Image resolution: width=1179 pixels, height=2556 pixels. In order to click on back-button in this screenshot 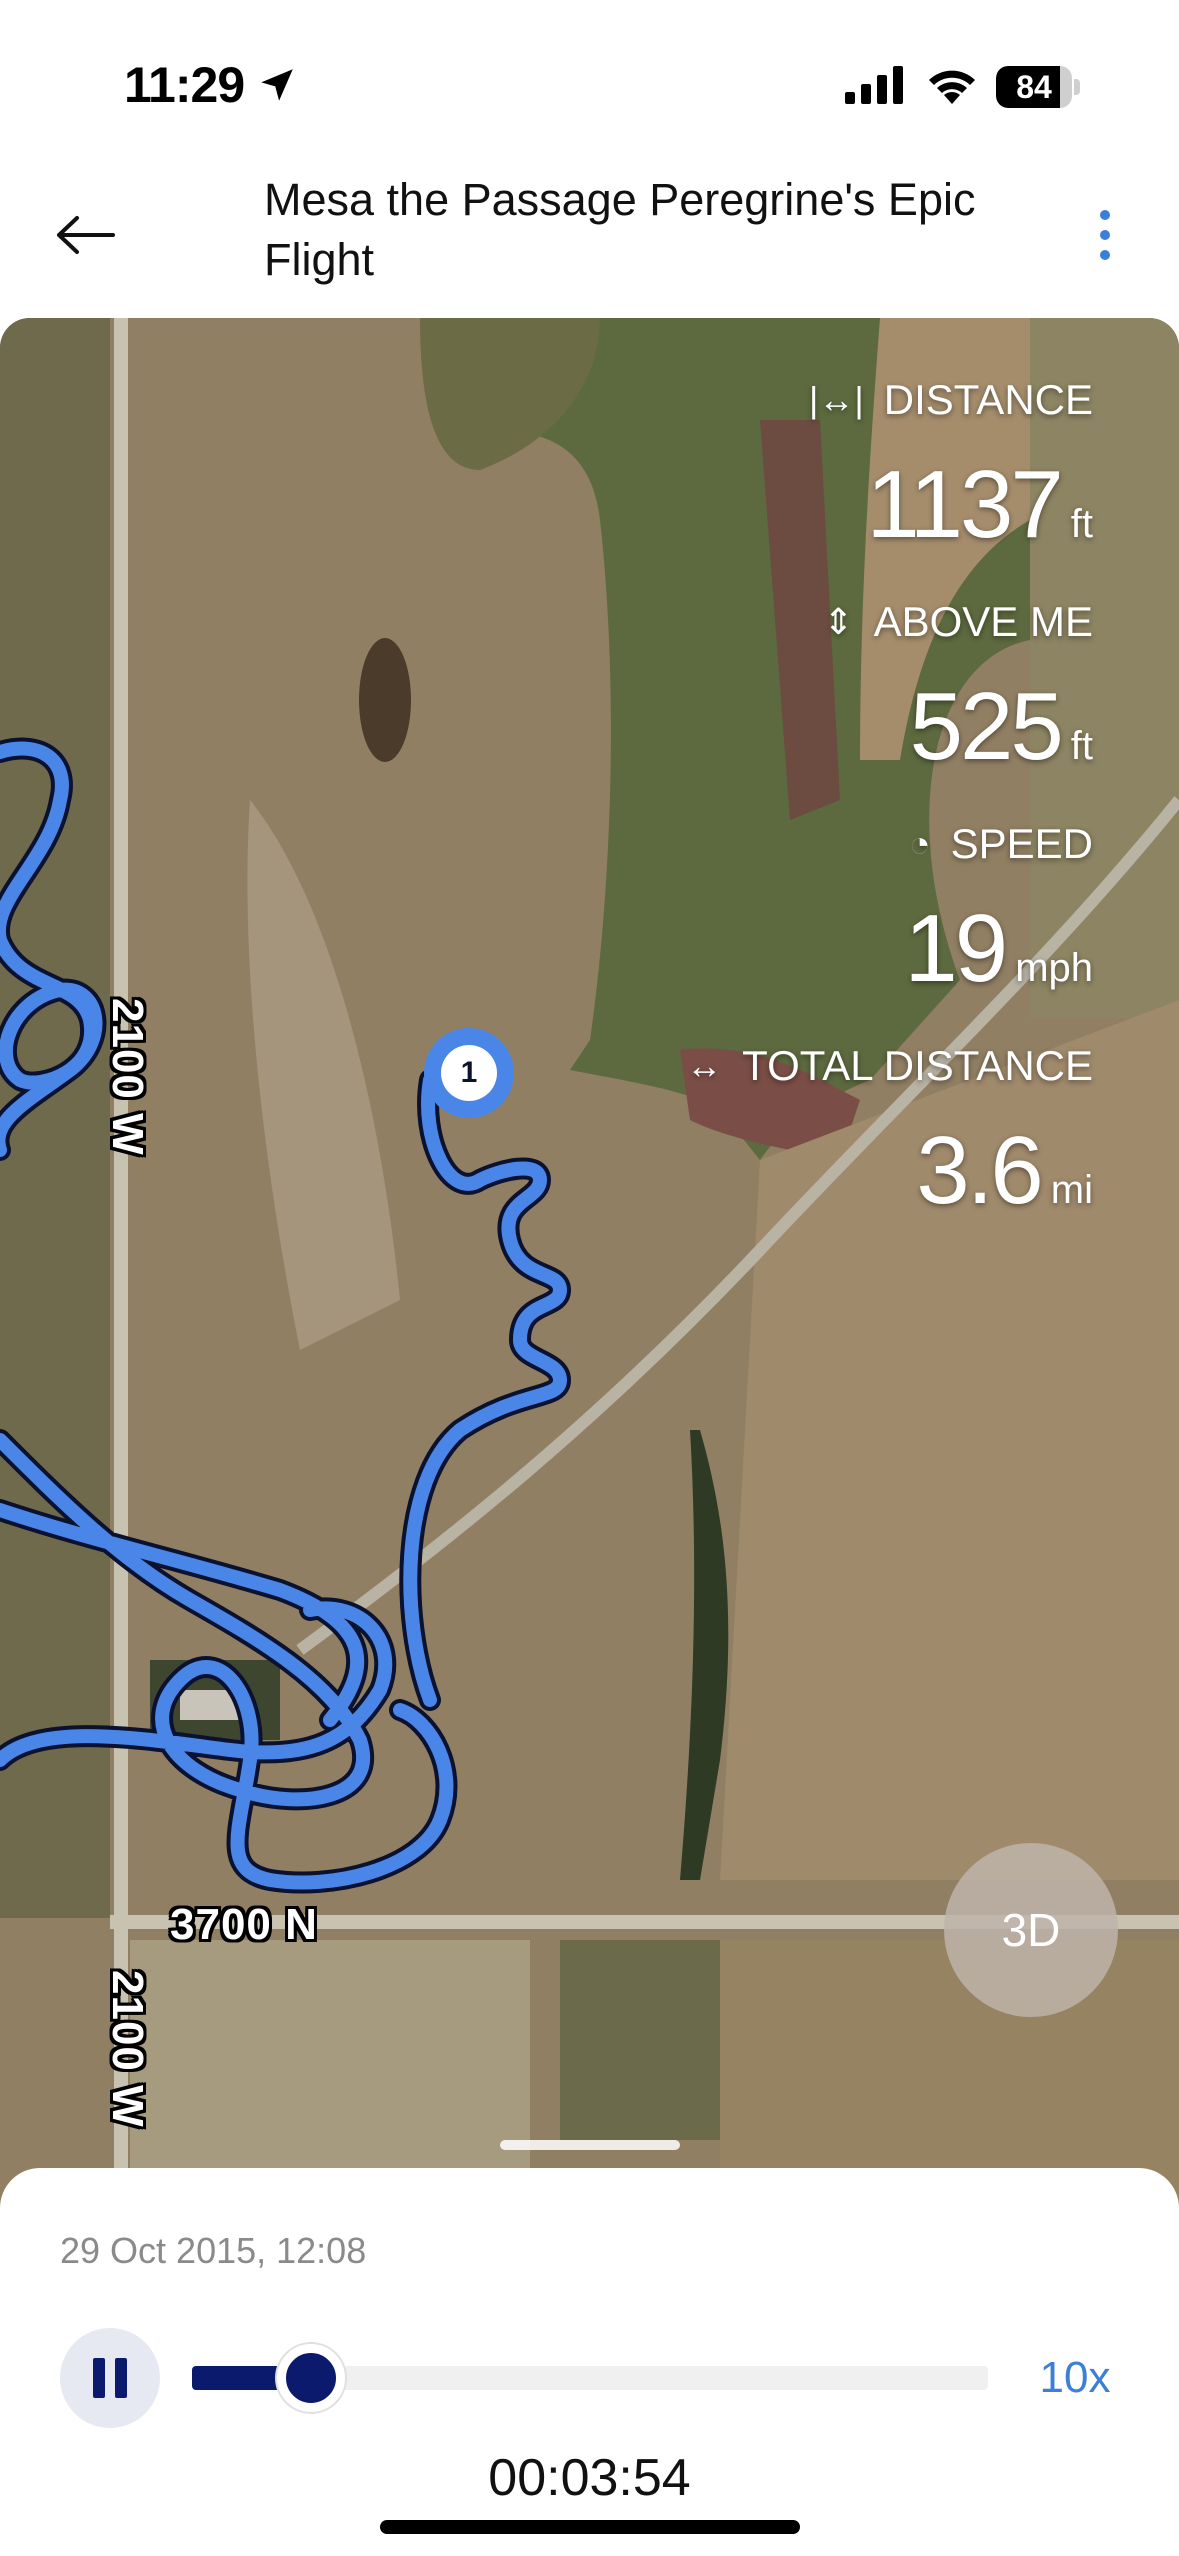, I will do `click(85, 235)`.